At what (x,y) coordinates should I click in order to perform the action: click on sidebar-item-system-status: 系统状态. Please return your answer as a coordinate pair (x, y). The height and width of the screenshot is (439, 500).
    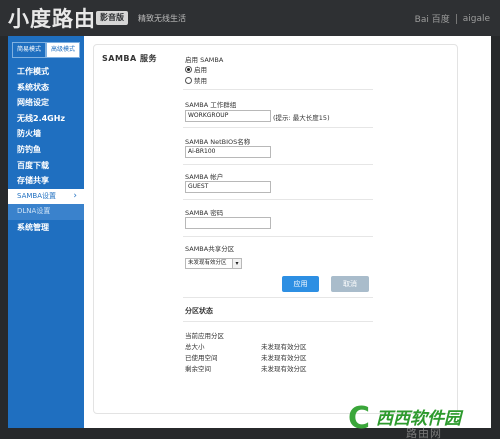
    Looking at the image, I should click on (46, 88).